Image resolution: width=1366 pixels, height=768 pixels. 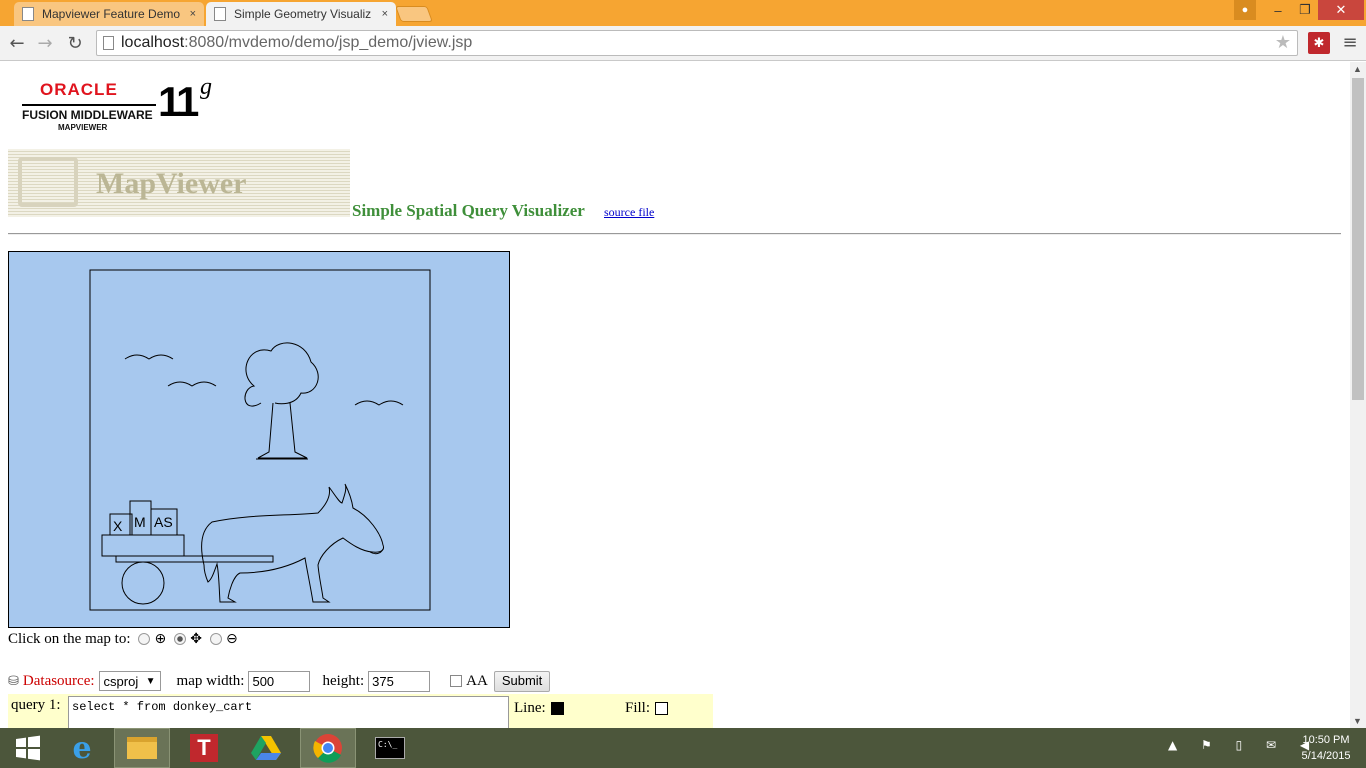 I want to click on close-window-button: ✕, so click(x=1341, y=10).